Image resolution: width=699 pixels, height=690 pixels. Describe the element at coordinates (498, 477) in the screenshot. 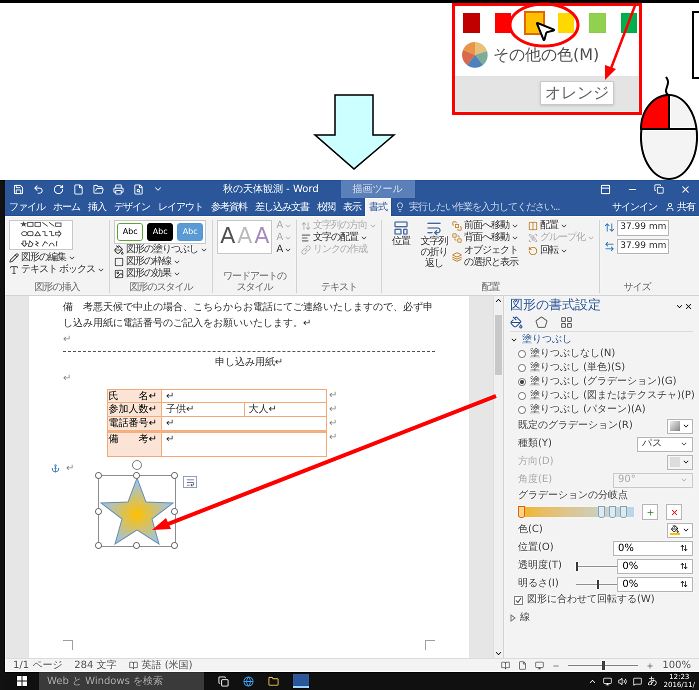

I see `vertical-scrollbar` at that location.